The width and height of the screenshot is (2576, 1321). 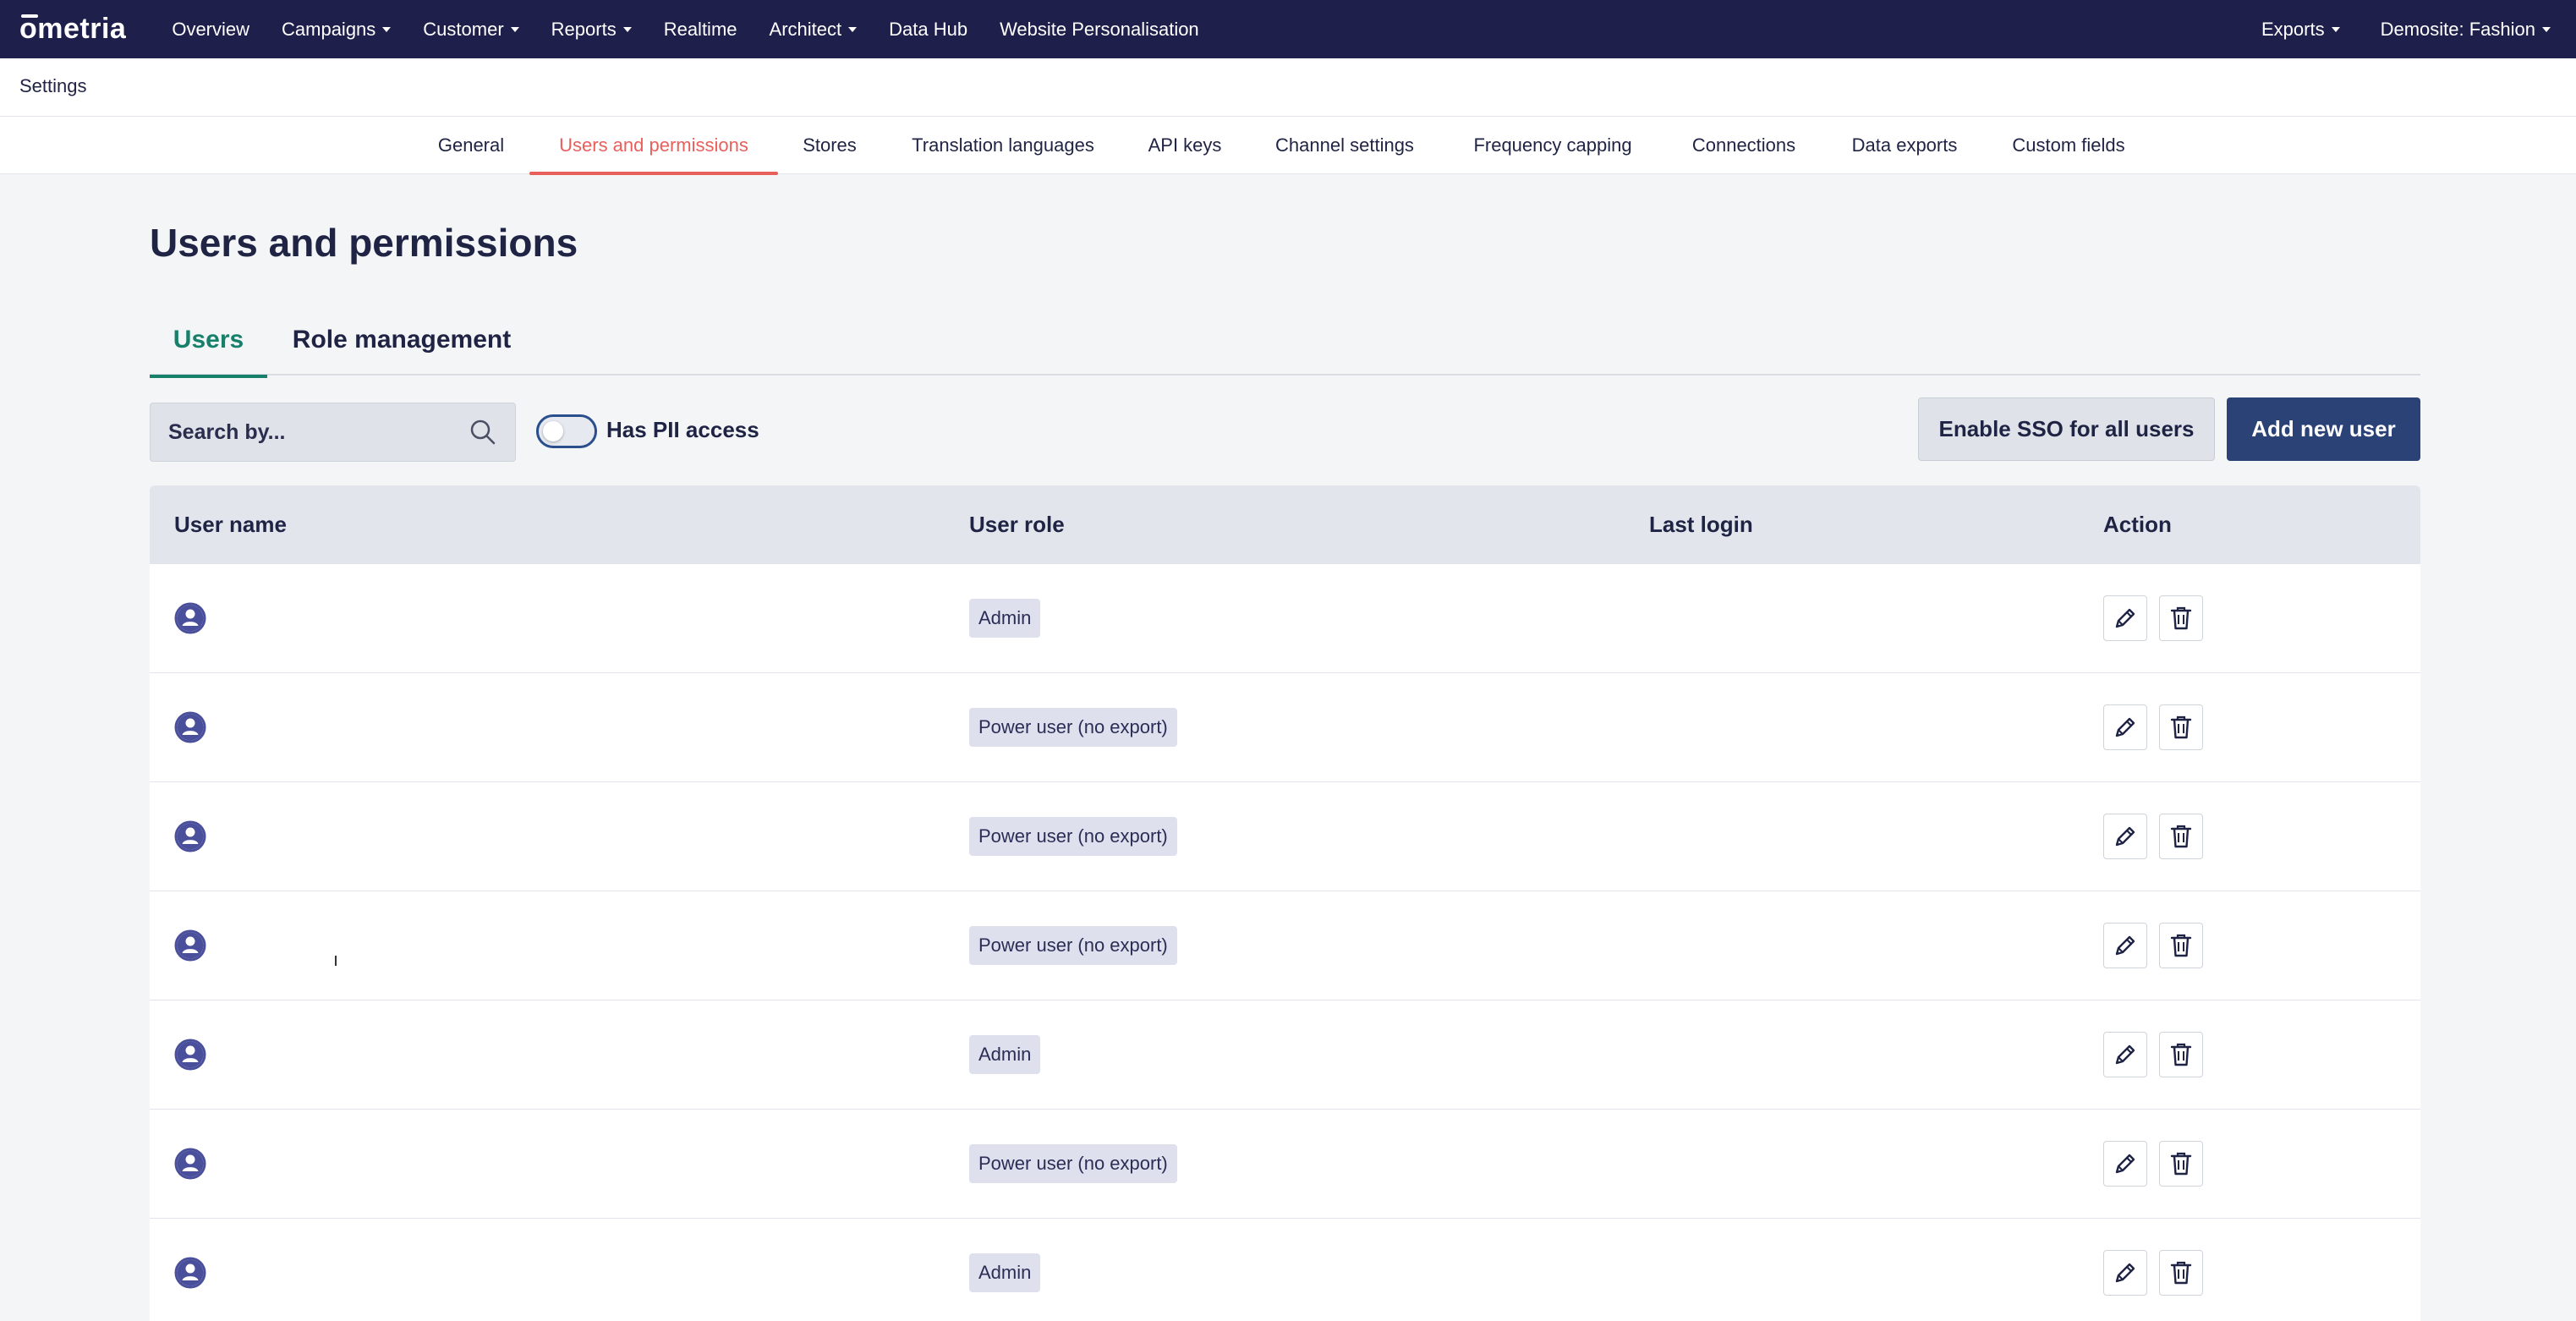 I want to click on nav-realtime: Realtime, so click(x=700, y=30).